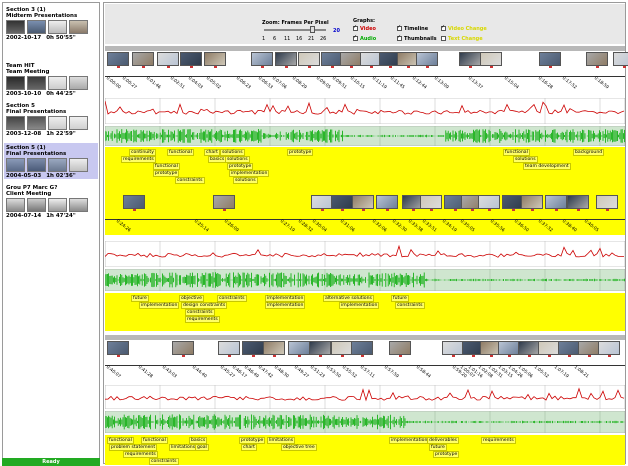 This screenshot has width=628, height=466. I want to click on topic-word: background, so click(589, 152).